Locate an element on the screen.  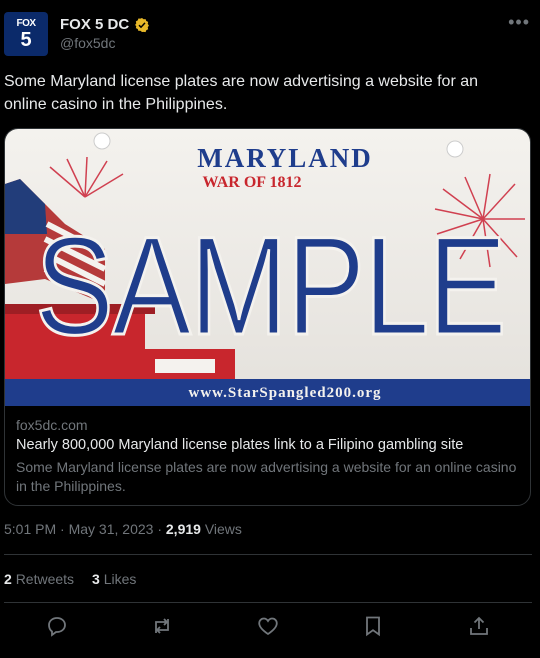
engagement-stats: 2 Retweets 3 Likes is located at coordinates (70, 579).